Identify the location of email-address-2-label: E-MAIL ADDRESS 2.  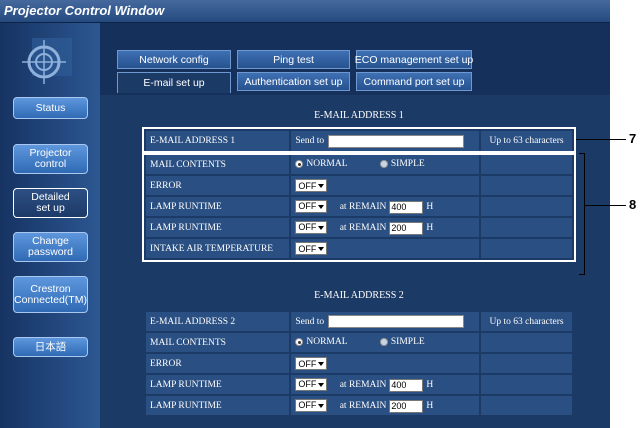
(218, 321).